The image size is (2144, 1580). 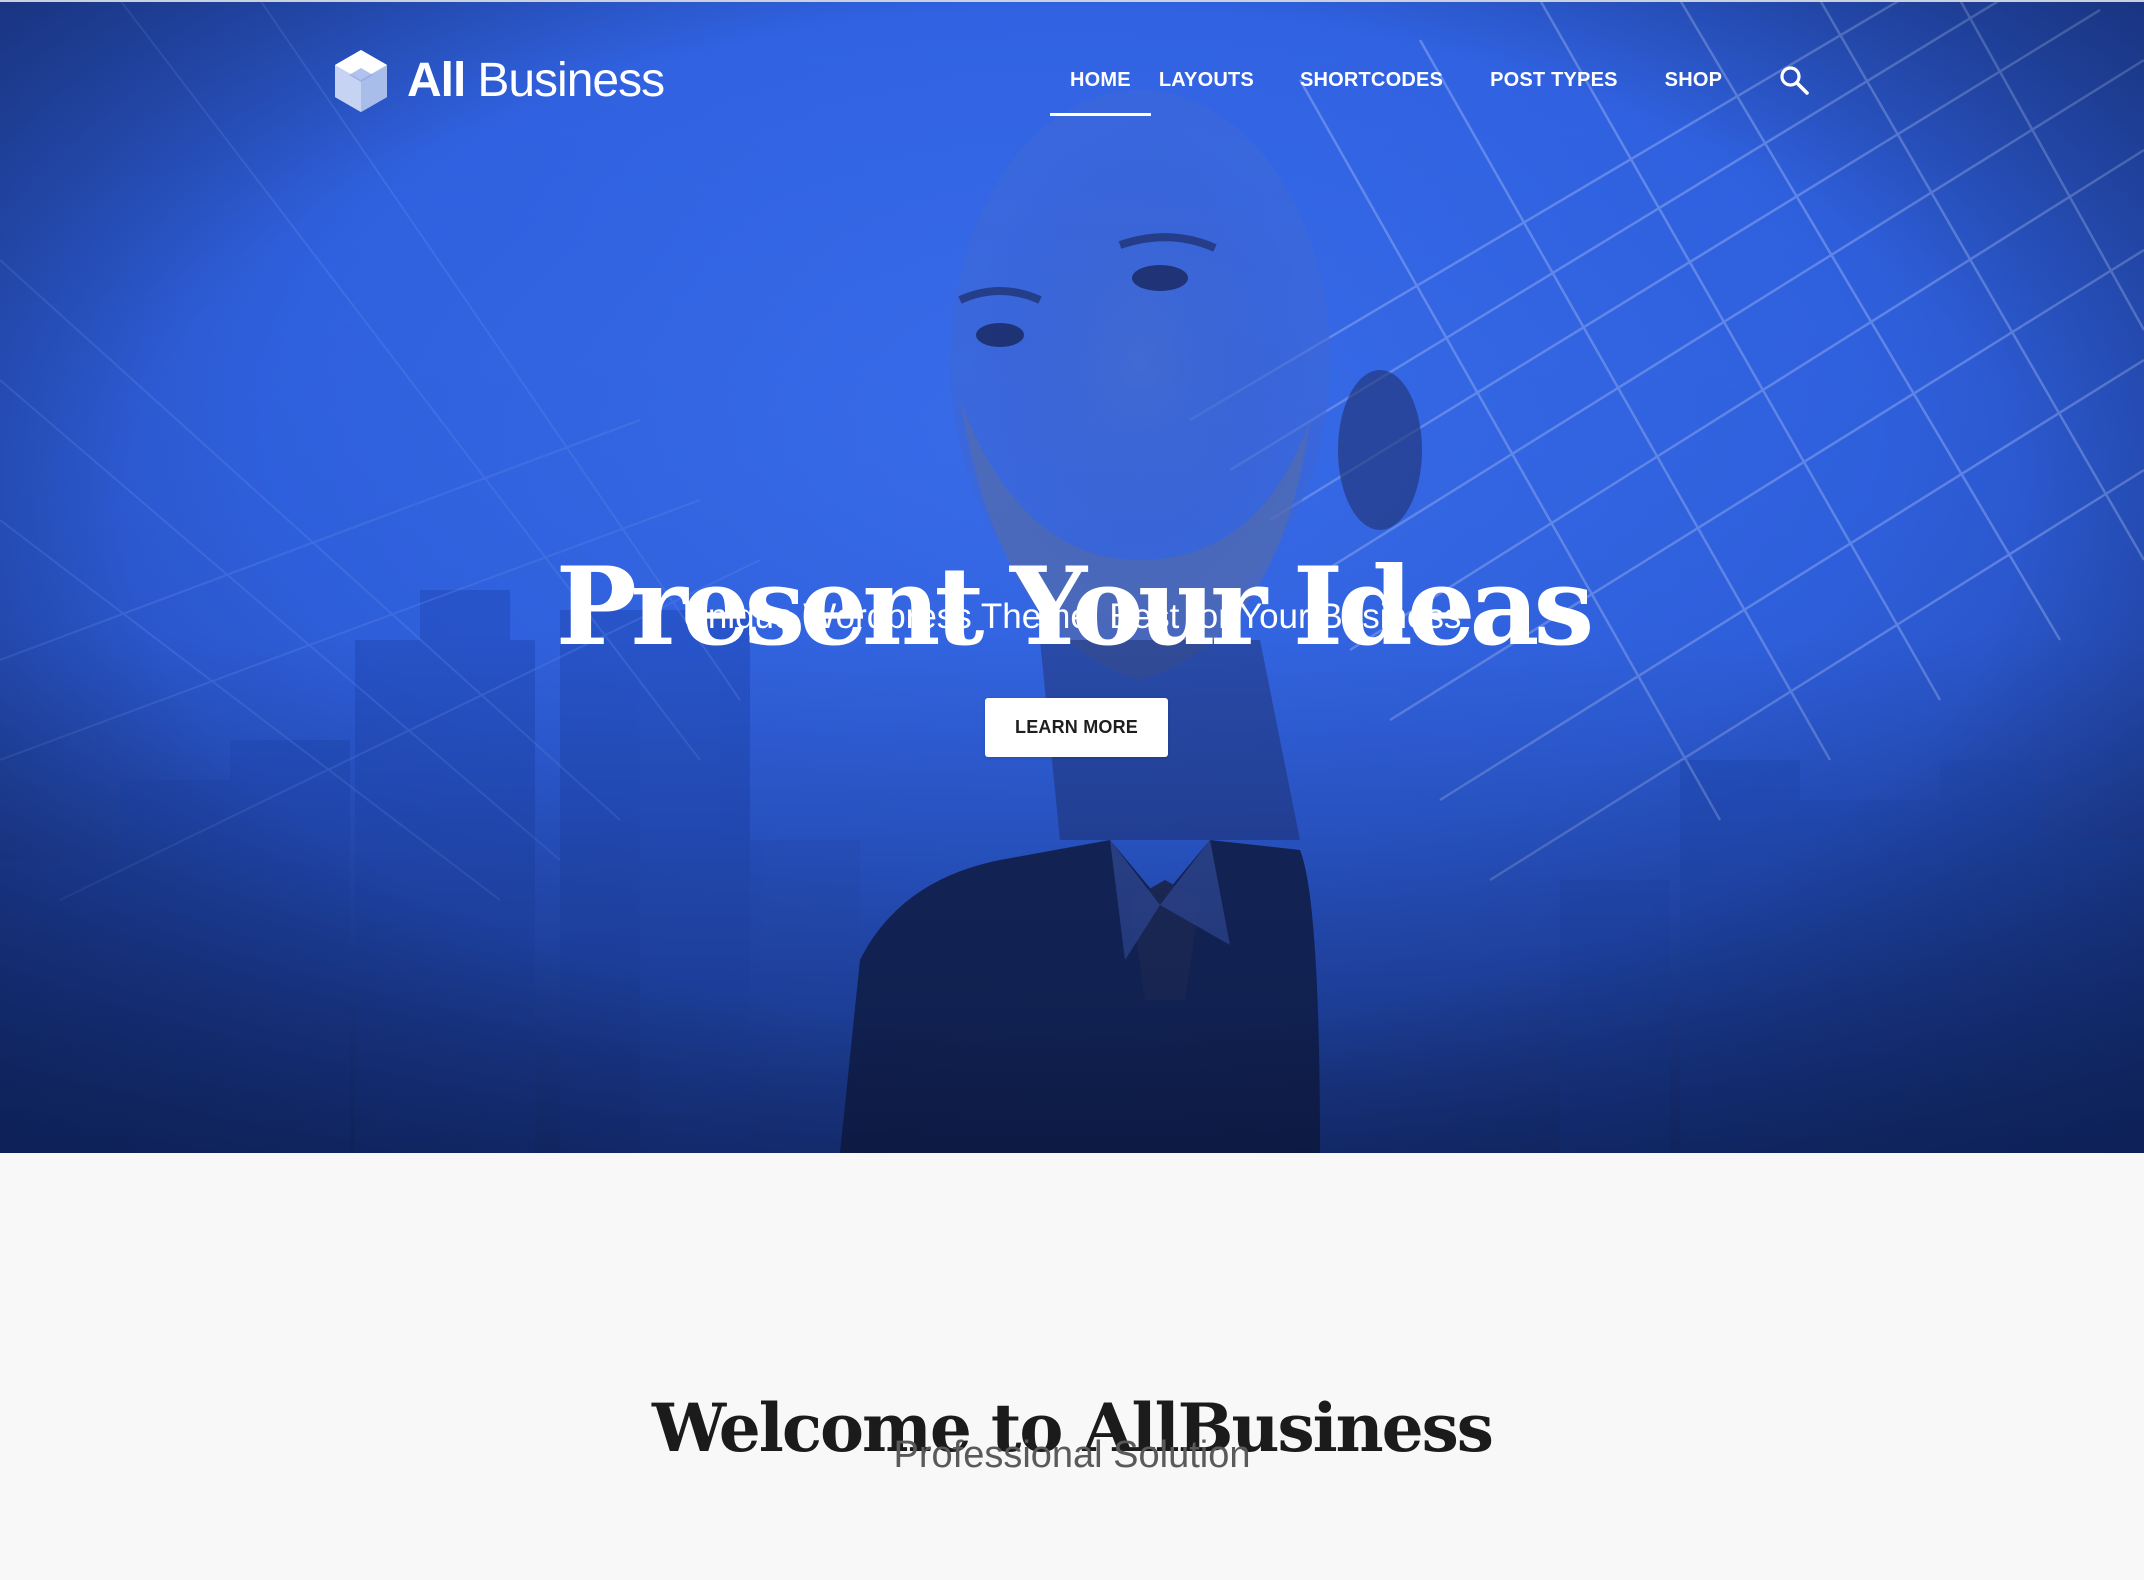 I want to click on nav-item-label: HOME, so click(x=1100, y=80).